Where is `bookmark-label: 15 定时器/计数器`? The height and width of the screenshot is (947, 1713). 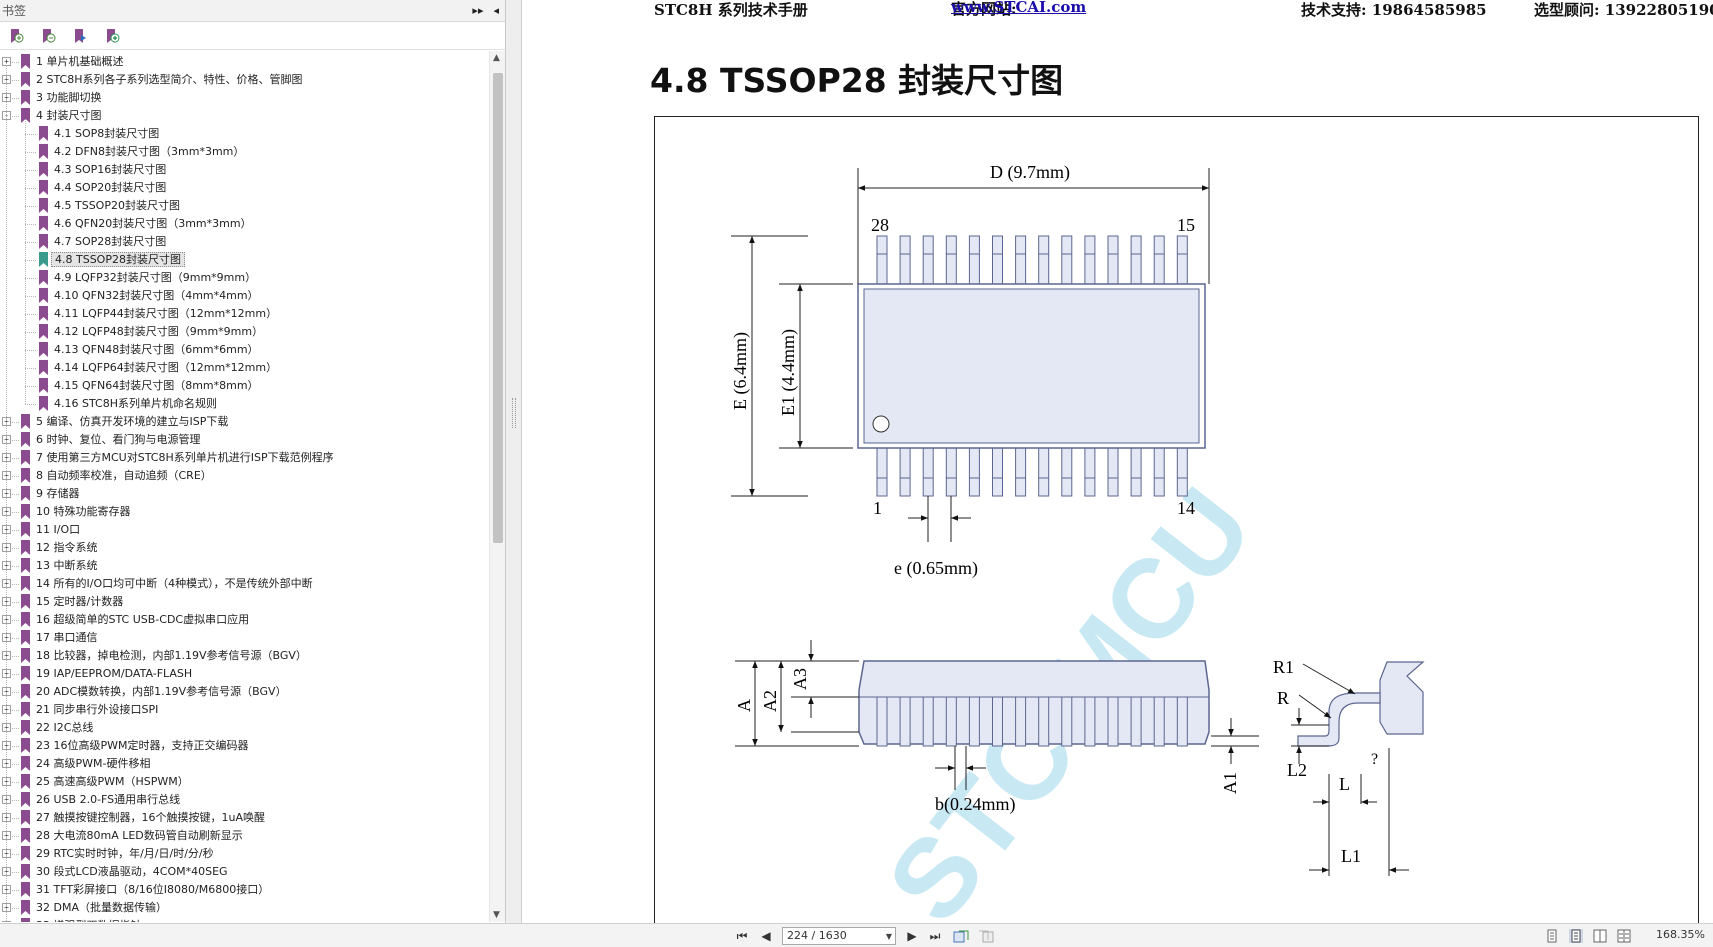 bookmark-label: 15 定时器/计数器 is located at coordinates (80, 601).